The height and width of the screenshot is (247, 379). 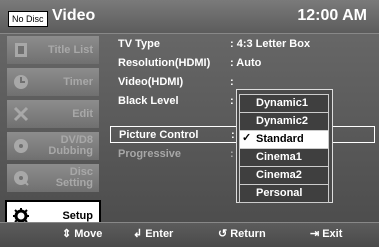 I want to click on enter-icon: ↲, so click(x=138, y=234).